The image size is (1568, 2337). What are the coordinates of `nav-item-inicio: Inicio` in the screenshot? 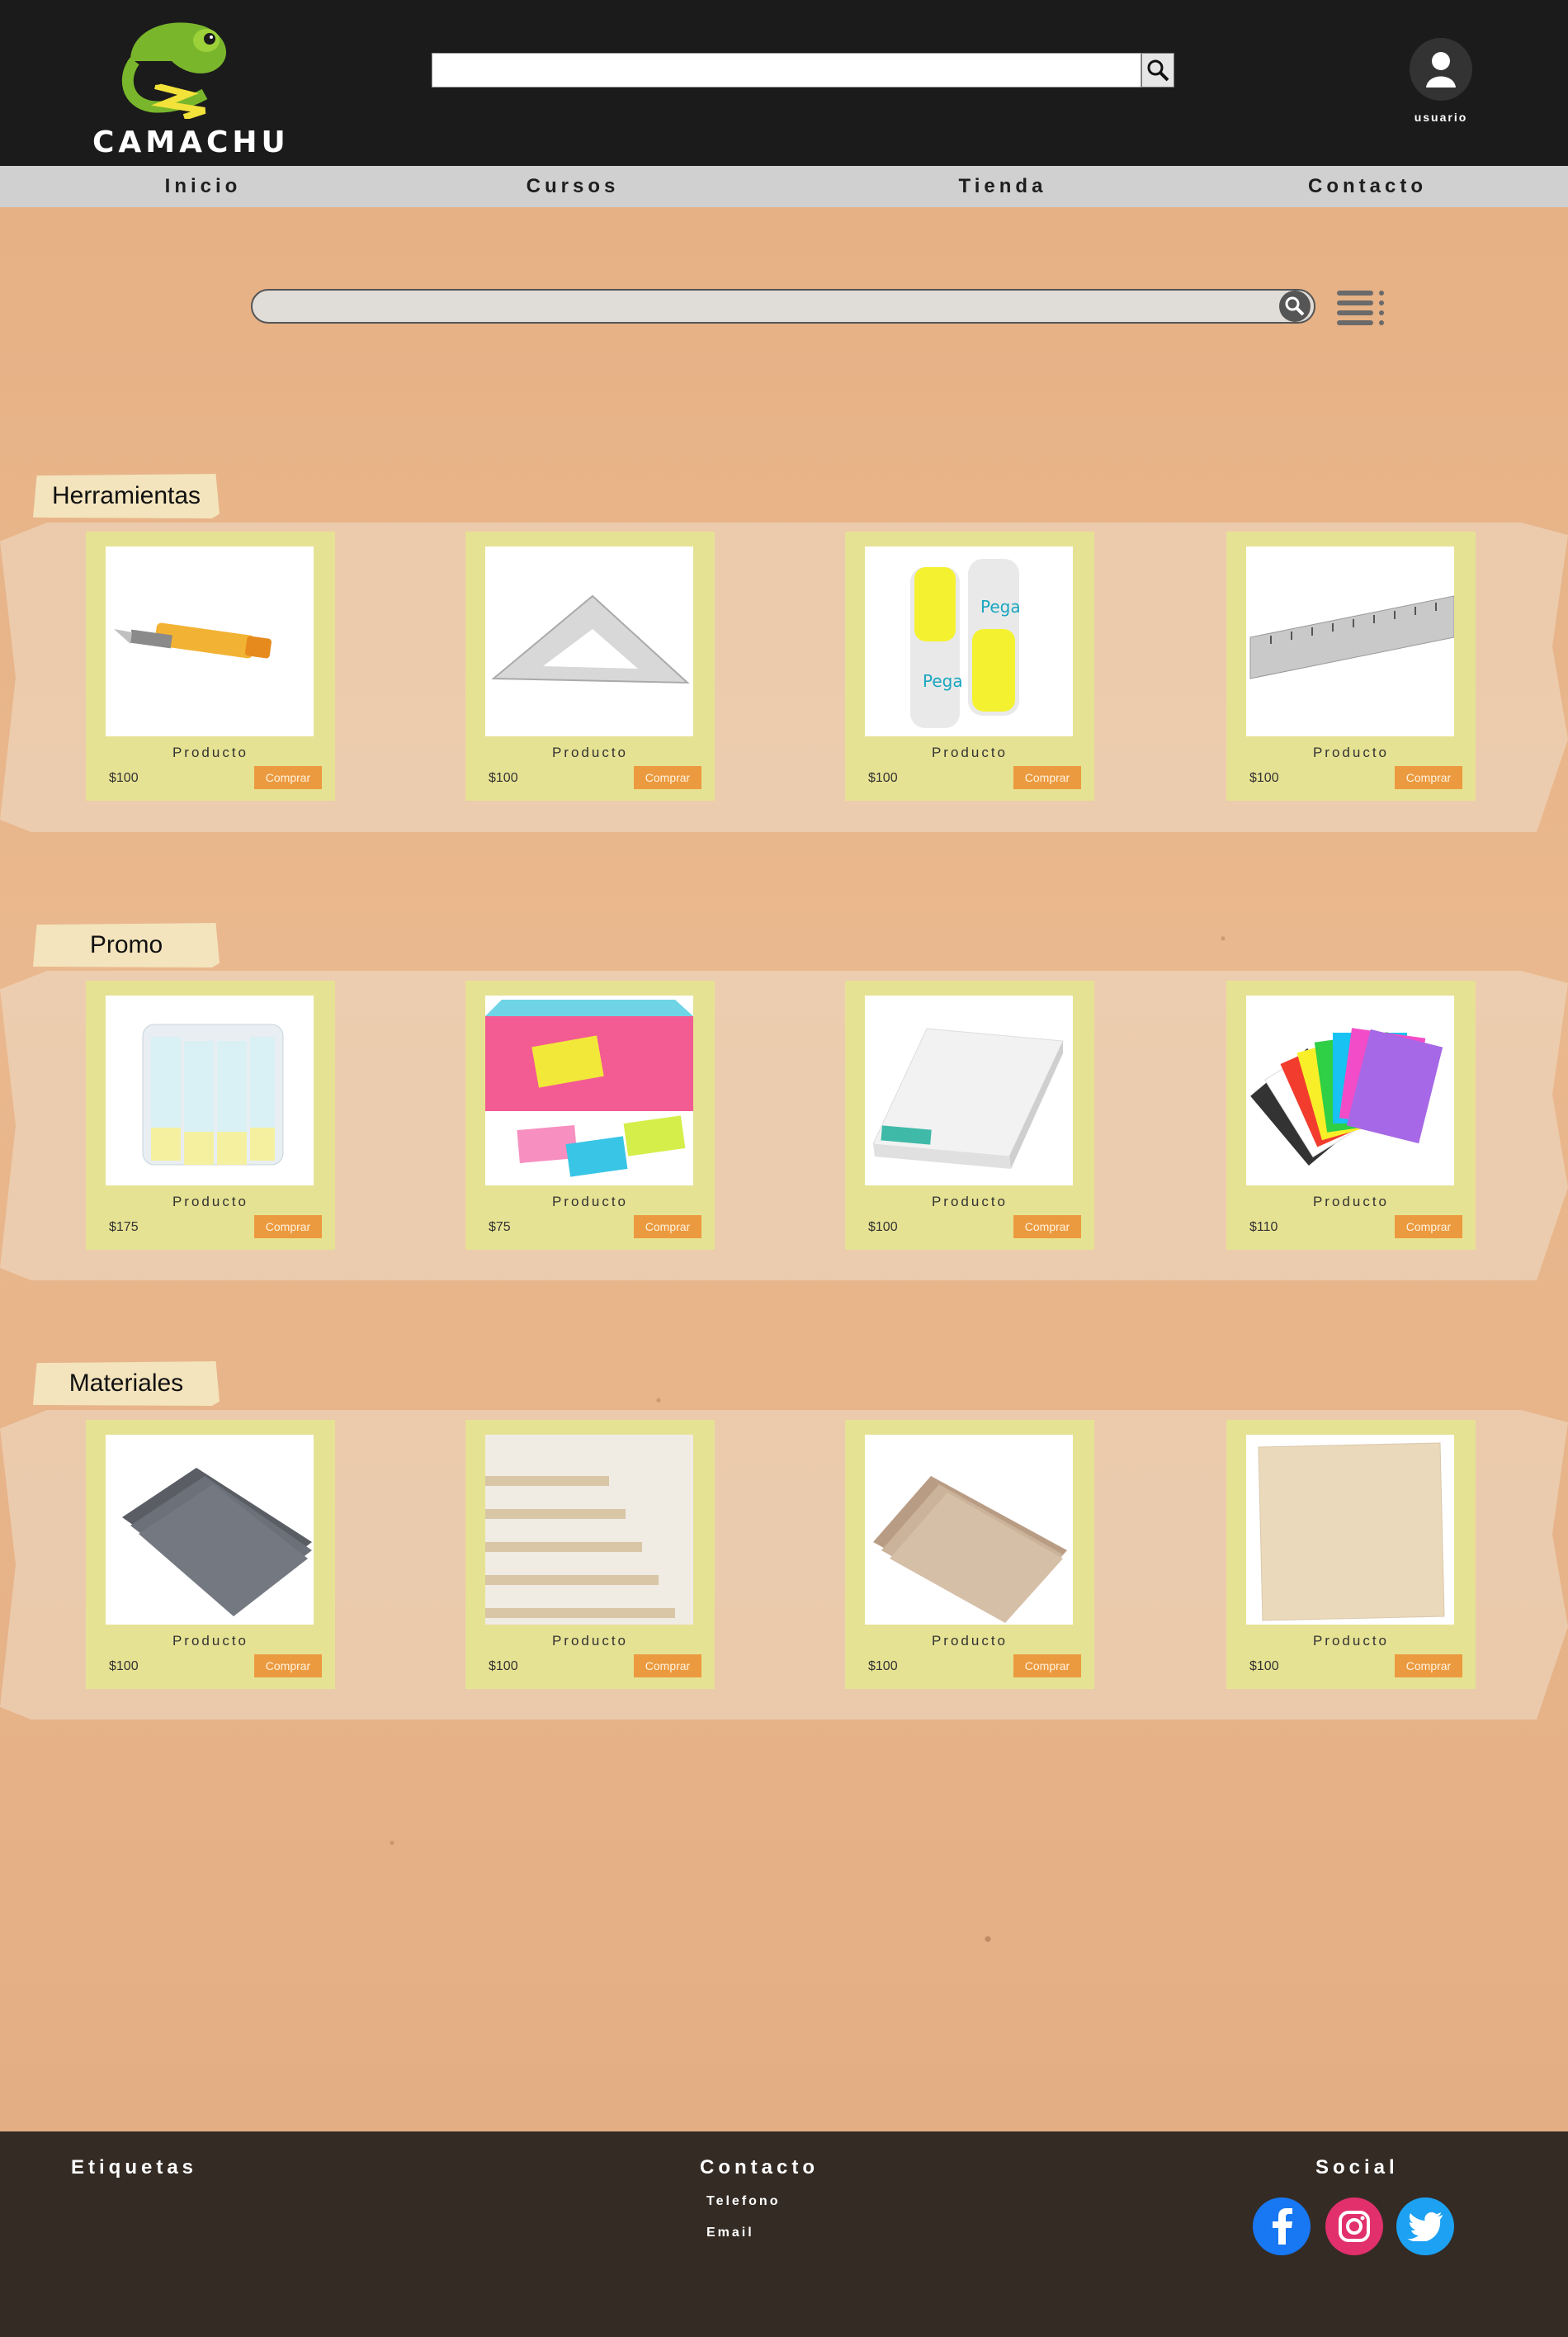 It's located at (203, 187).